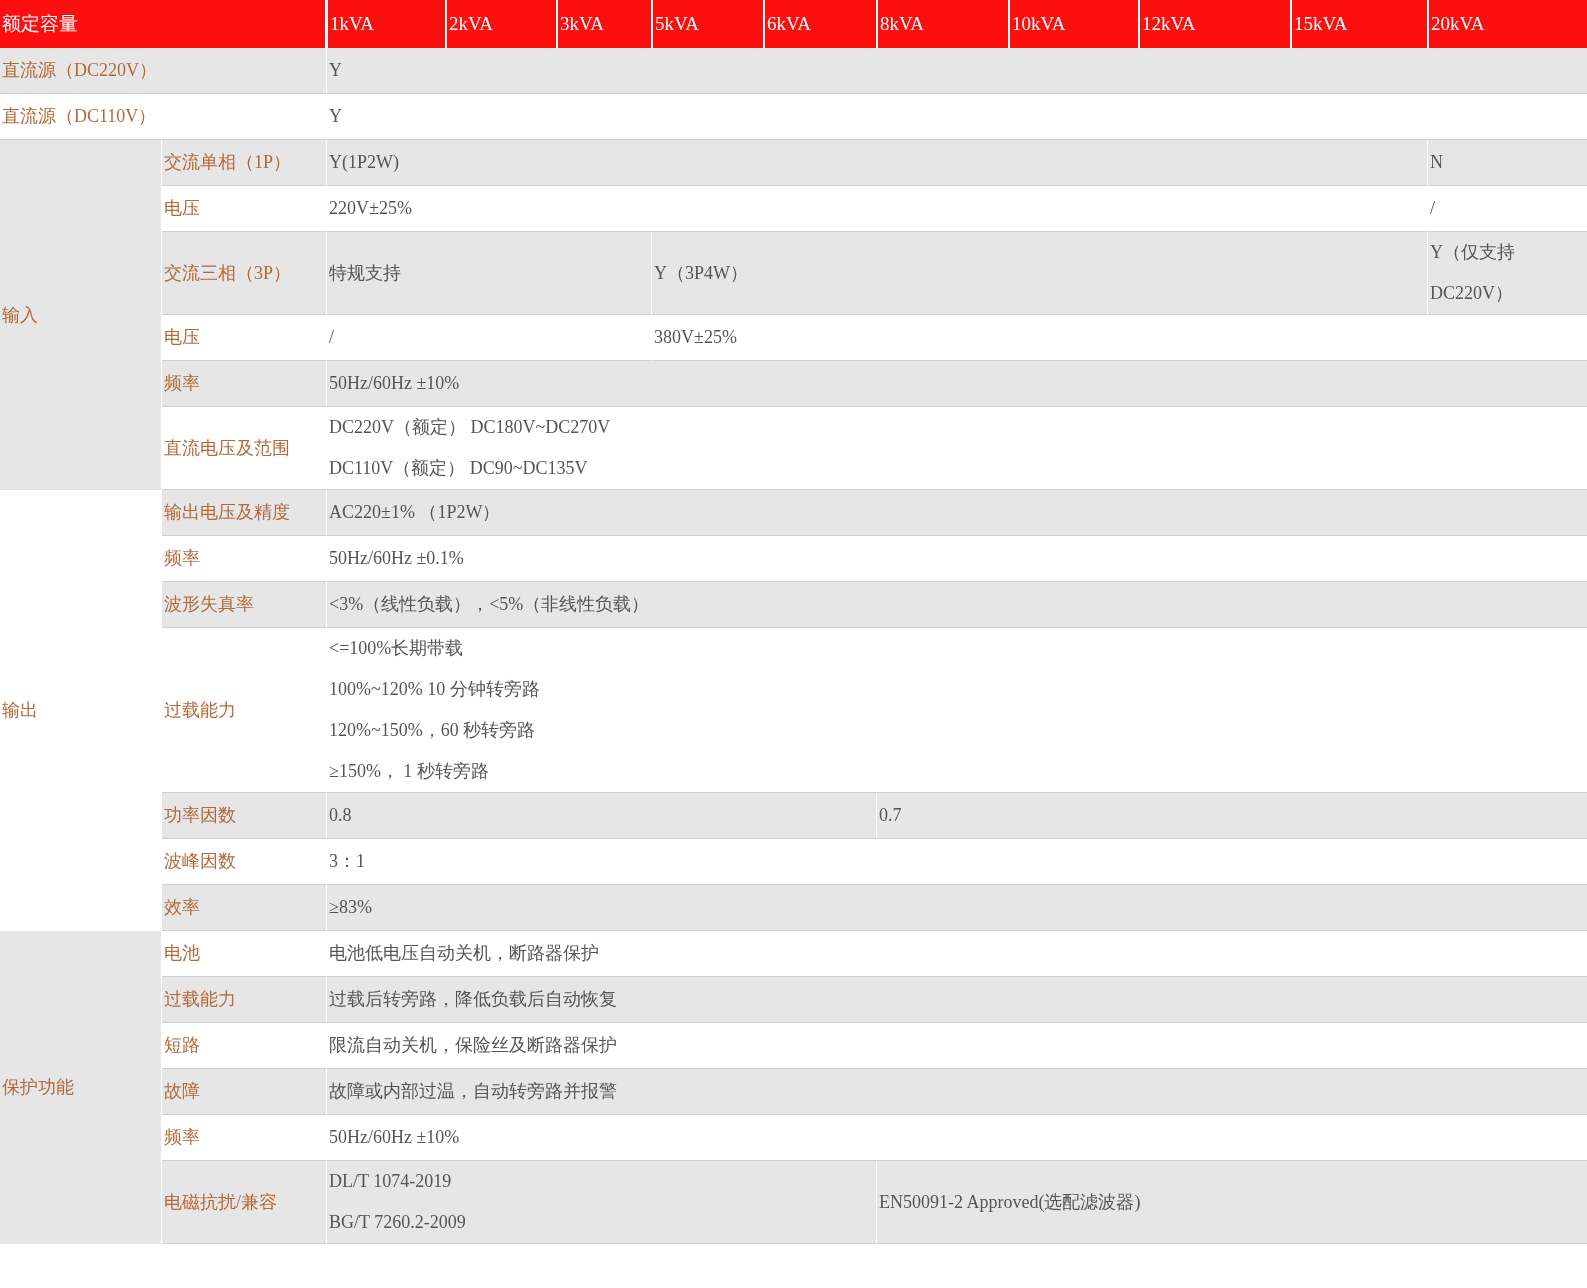  What do you see at coordinates (244, 1092) in the screenshot?
I see `row-label: 故障` at bounding box center [244, 1092].